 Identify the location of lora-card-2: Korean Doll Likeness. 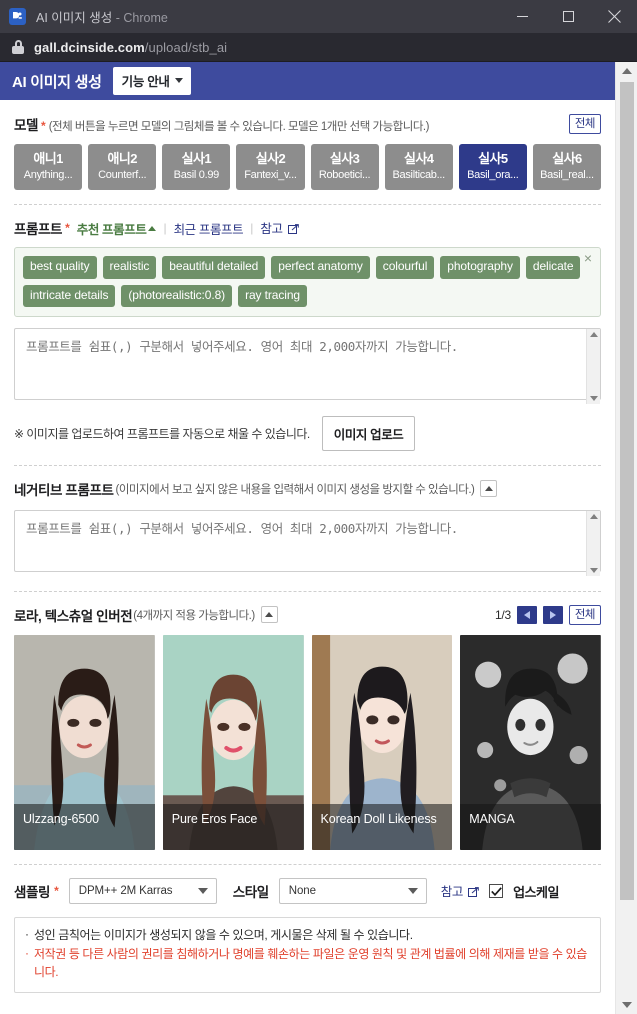
(382, 743).